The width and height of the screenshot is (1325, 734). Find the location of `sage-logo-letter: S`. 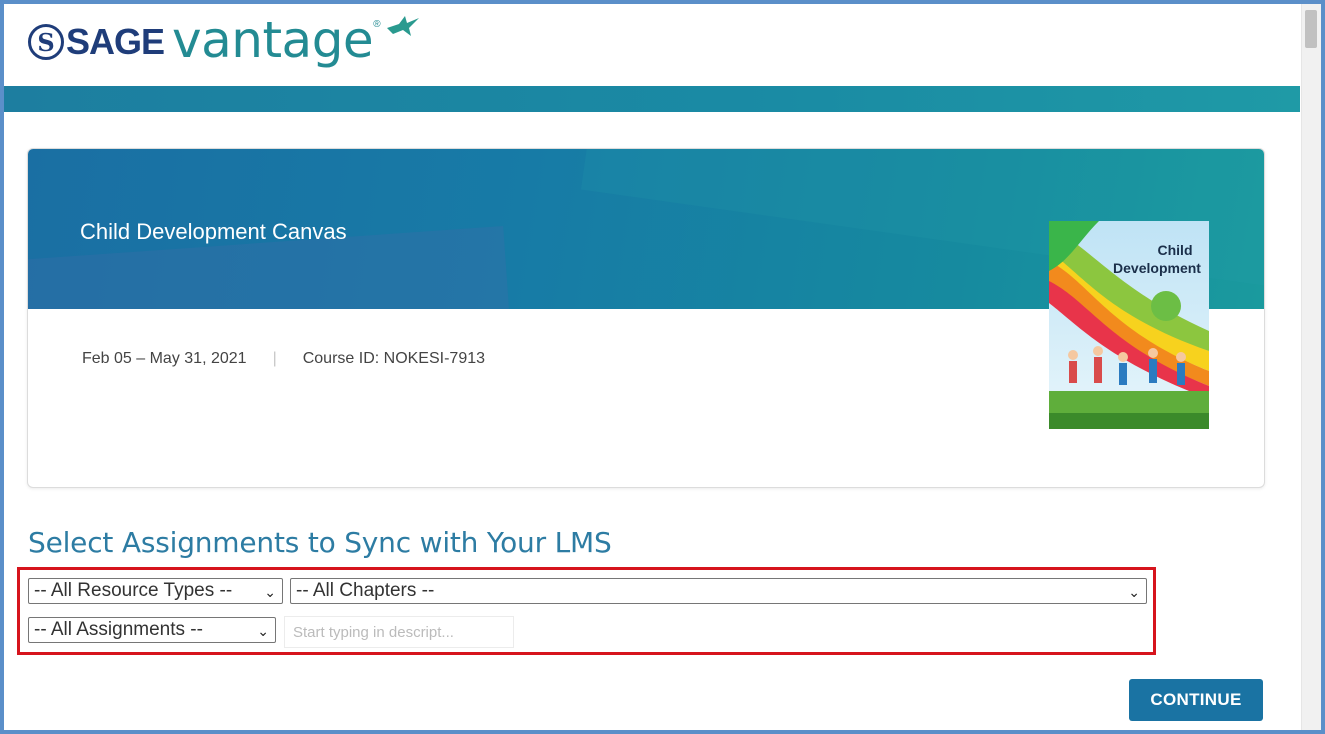

sage-logo-letter: S is located at coordinates (46, 42).